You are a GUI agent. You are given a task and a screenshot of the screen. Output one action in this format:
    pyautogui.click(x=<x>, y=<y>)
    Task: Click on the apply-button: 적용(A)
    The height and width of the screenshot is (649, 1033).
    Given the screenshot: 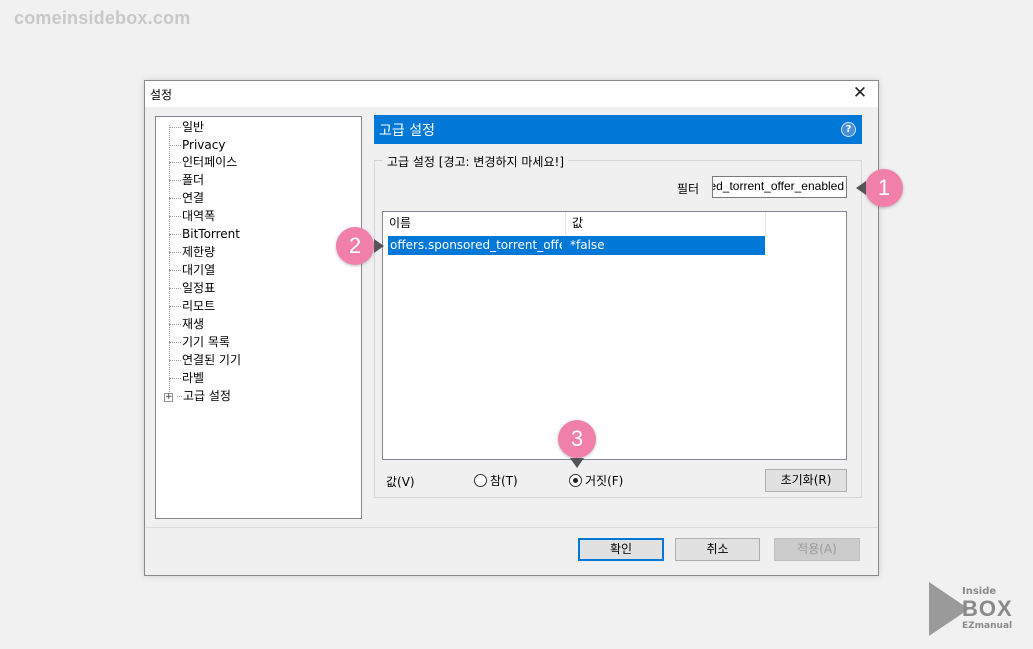 What is the action you would take?
    pyautogui.click(x=817, y=549)
    